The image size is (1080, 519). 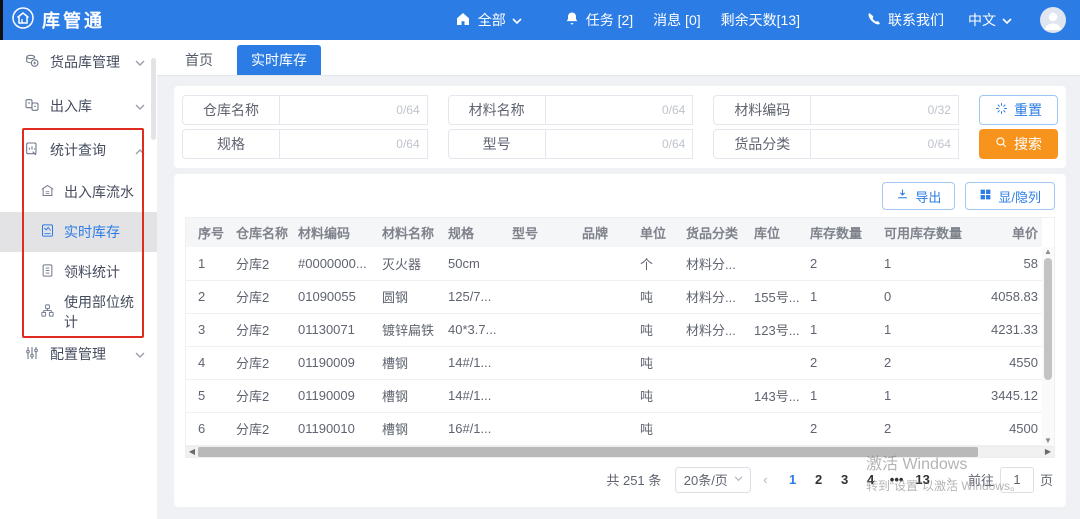 I want to click on sidebar-item-goods-management: 货品库管理, so click(x=78, y=62).